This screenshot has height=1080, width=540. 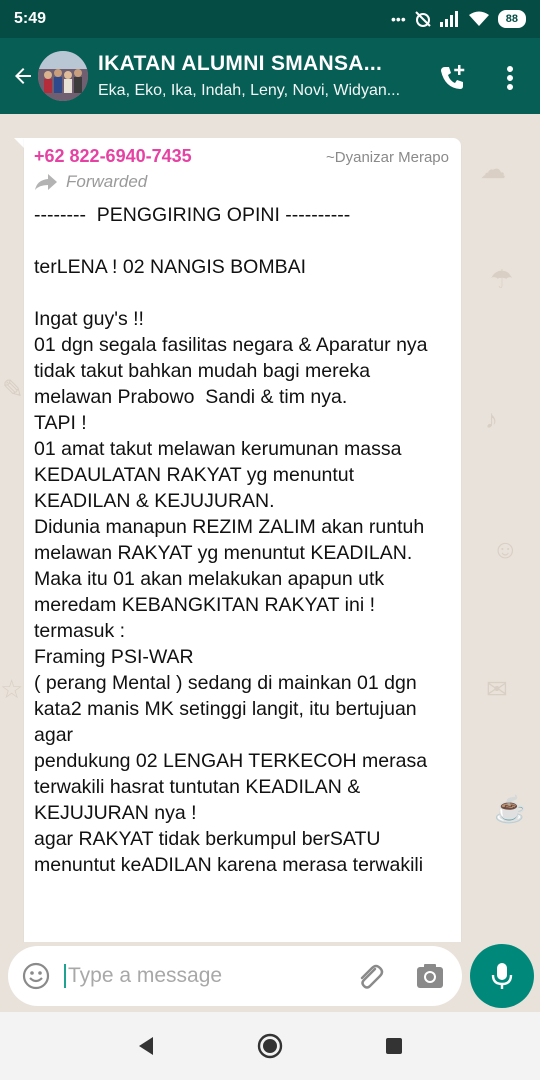 I want to click on wallpaper-doodle-icon: ☕, so click(x=510, y=809).